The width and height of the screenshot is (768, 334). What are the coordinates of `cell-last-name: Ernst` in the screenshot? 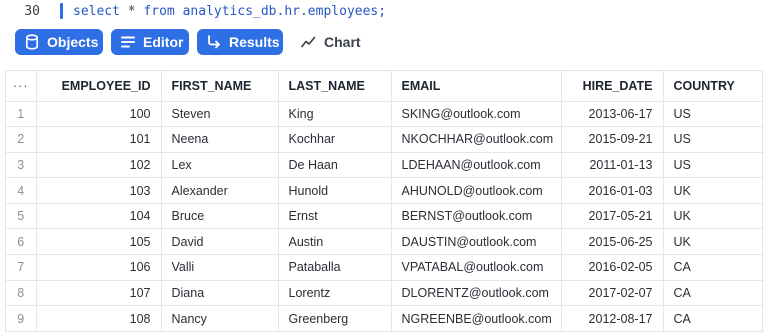 It's located at (335, 216).